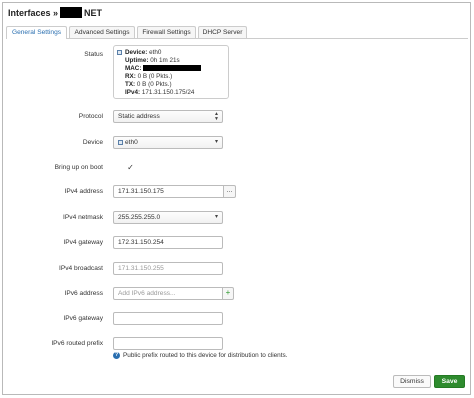 The image size is (474, 398). I want to click on tab-advanced-settings: Advanced Settings, so click(102, 32).